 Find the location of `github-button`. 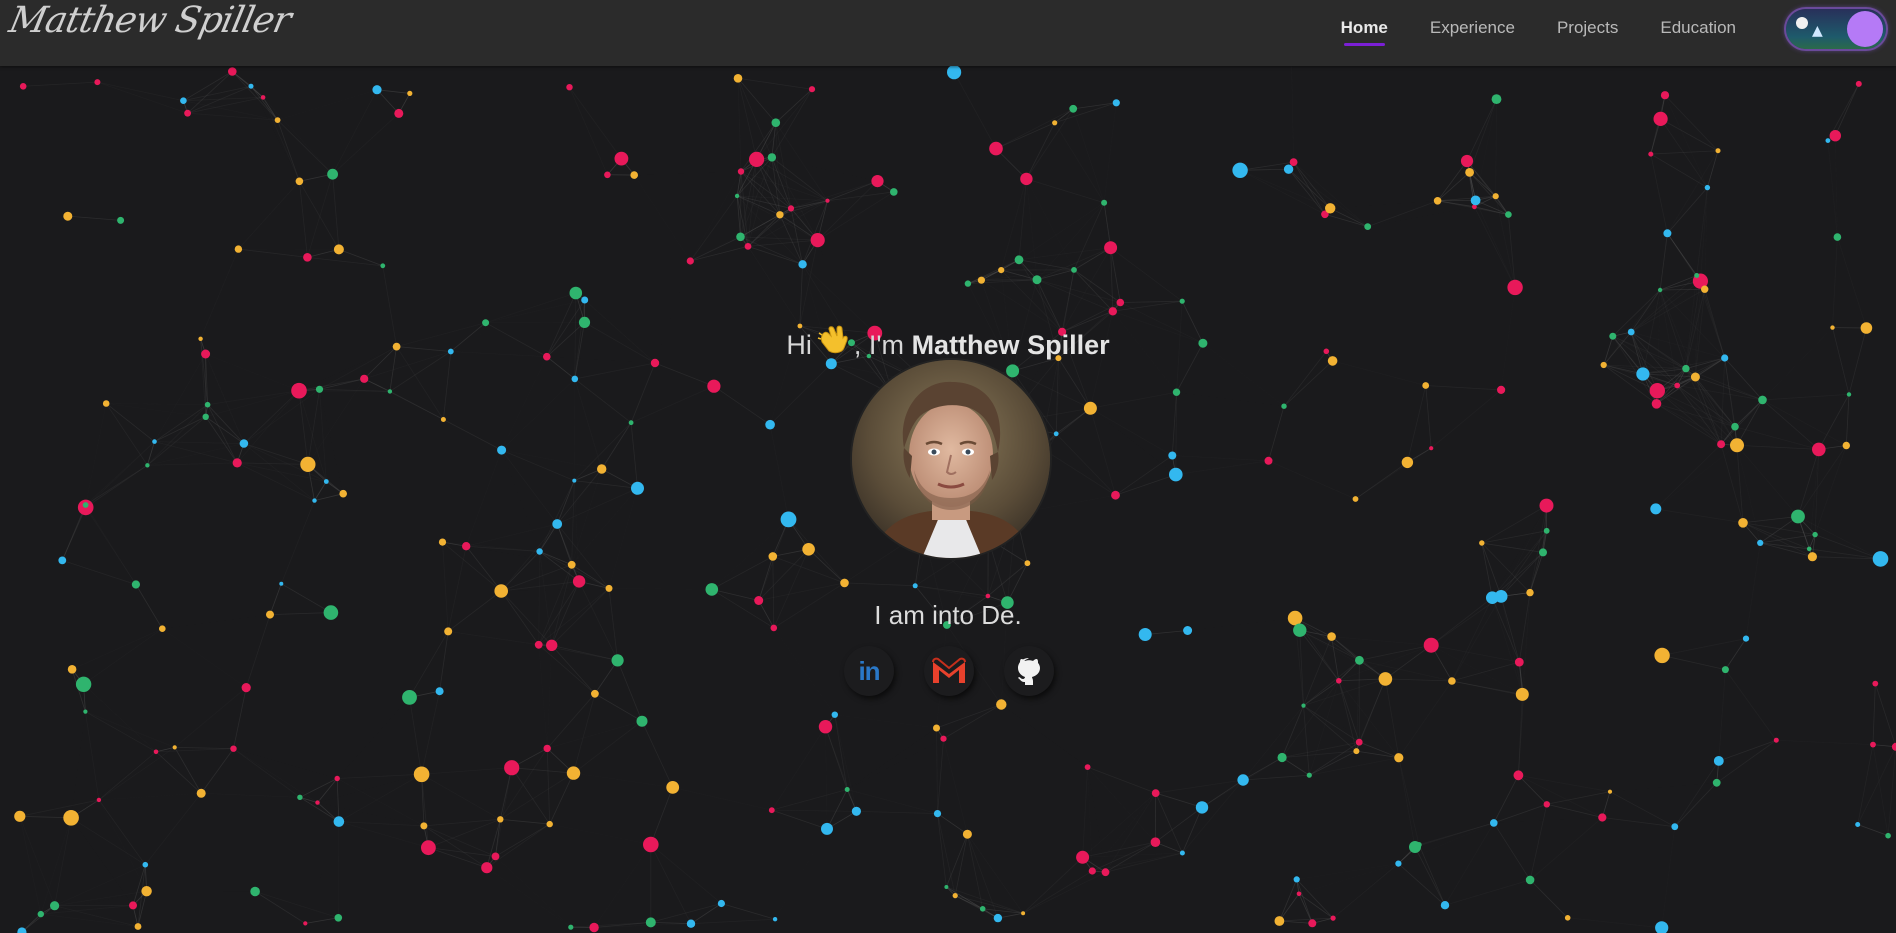

github-button is located at coordinates (1029, 671).